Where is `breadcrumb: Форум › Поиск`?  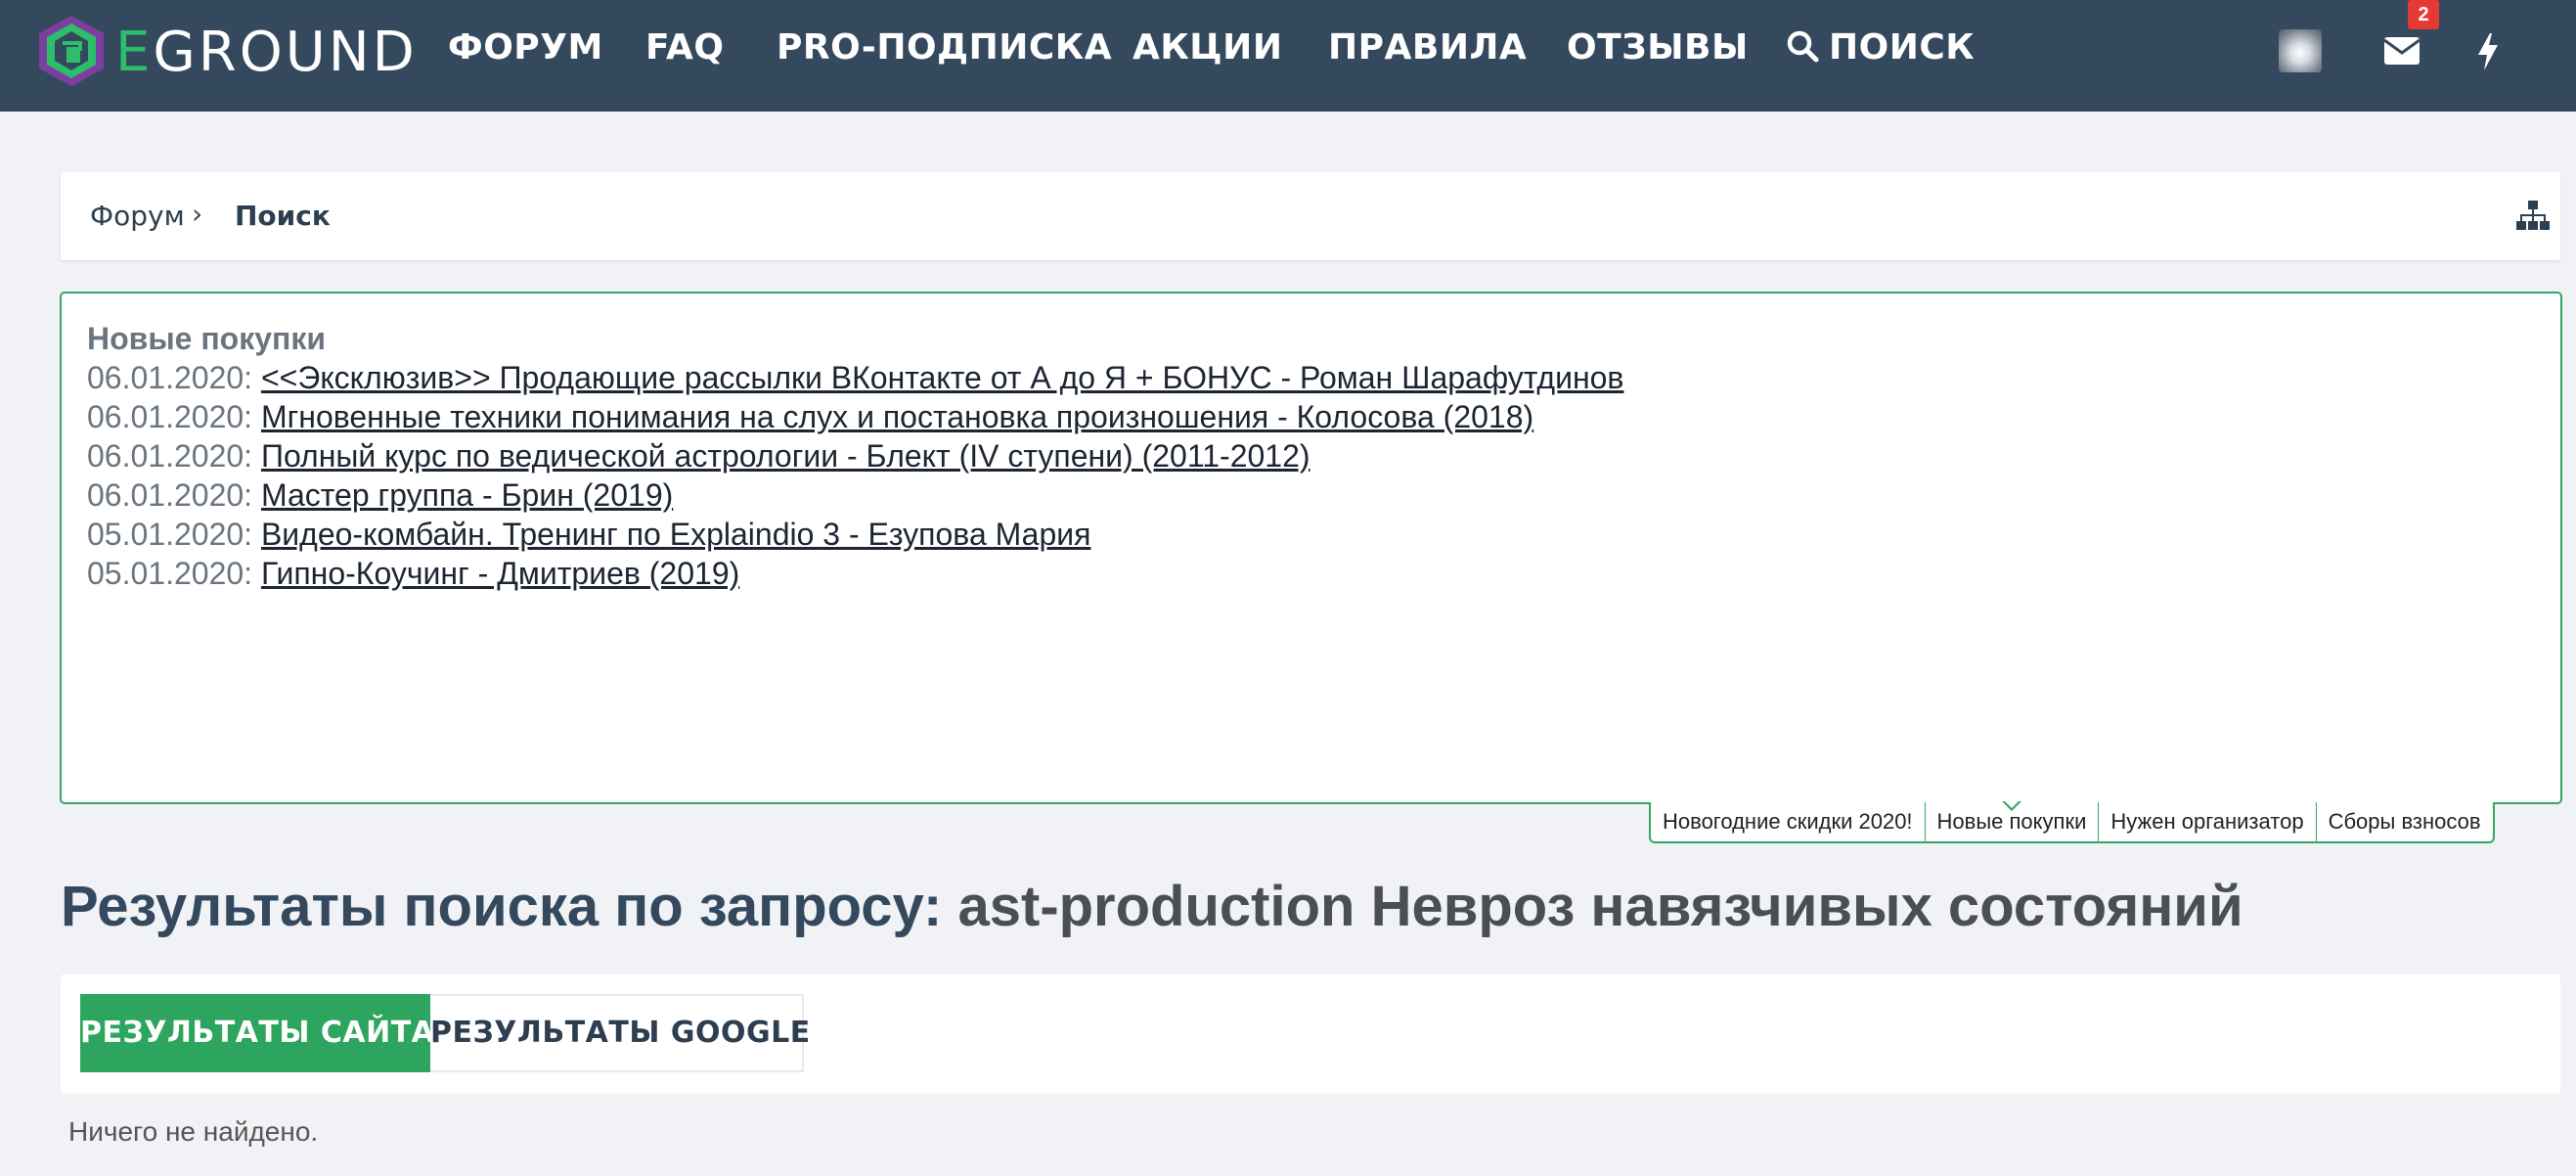 breadcrumb: Форум › Поиск is located at coordinates (1310, 216).